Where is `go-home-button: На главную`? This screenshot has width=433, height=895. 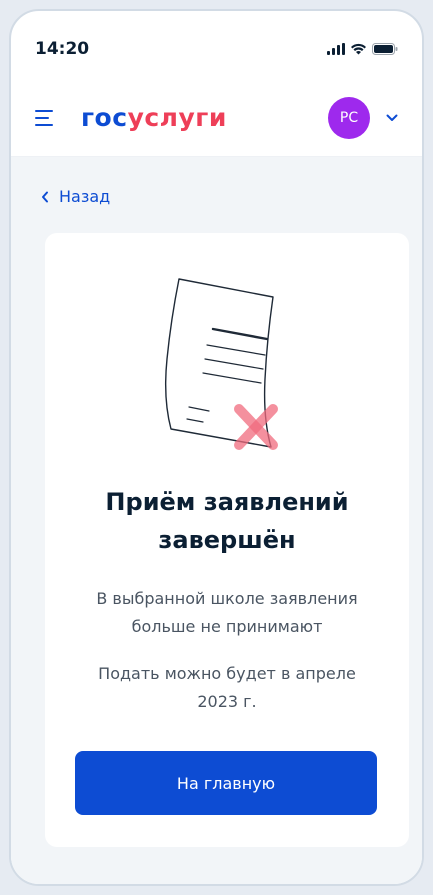 go-home-button: На главную is located at coordinates (226, 783).